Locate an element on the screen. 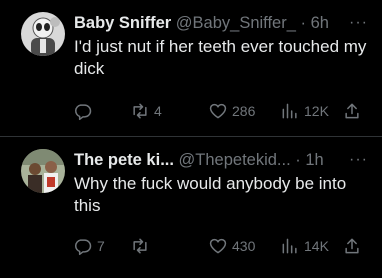 This screenshot has width=382, height=278. username-handle: @Baby_Sniffer_ is located at coordinates (236, 23).